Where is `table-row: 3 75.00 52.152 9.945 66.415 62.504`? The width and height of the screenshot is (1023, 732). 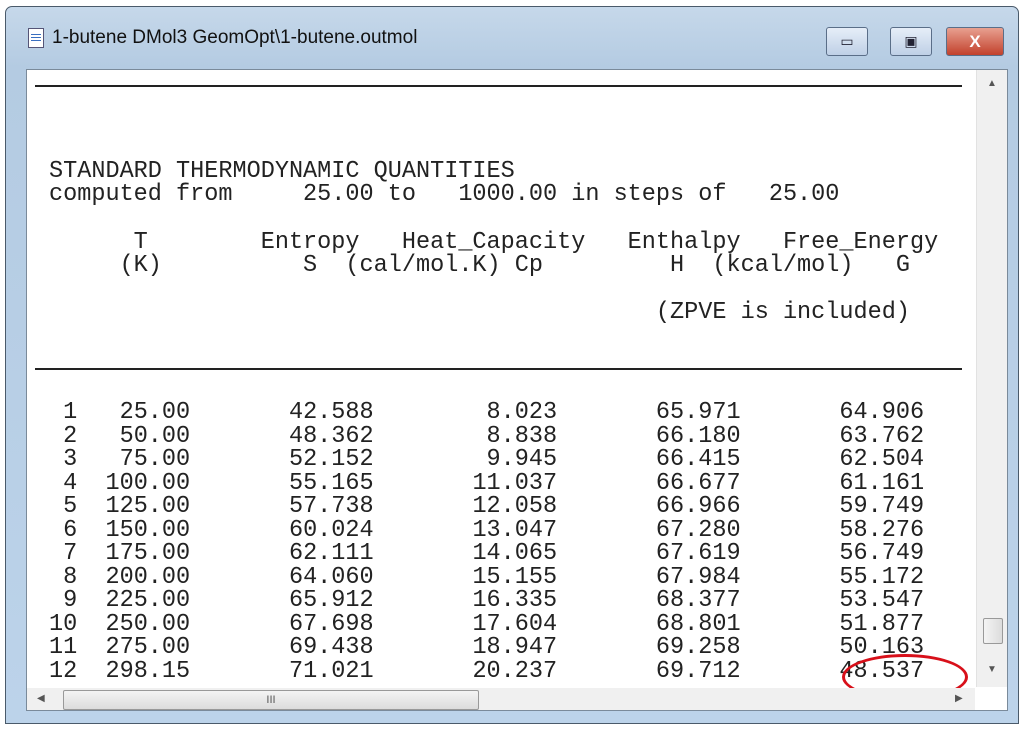
table-row: 3 75.00 52.152 9.945 66.415 62.504 is located at coordinates (486, 460).